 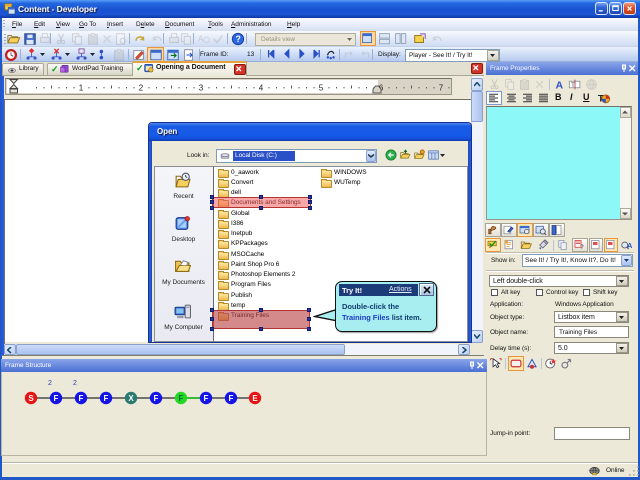 What do you see at coordinates (441, 88) in the screenshot?
I see `svg-text: 7` at bounding box center [441, 88].